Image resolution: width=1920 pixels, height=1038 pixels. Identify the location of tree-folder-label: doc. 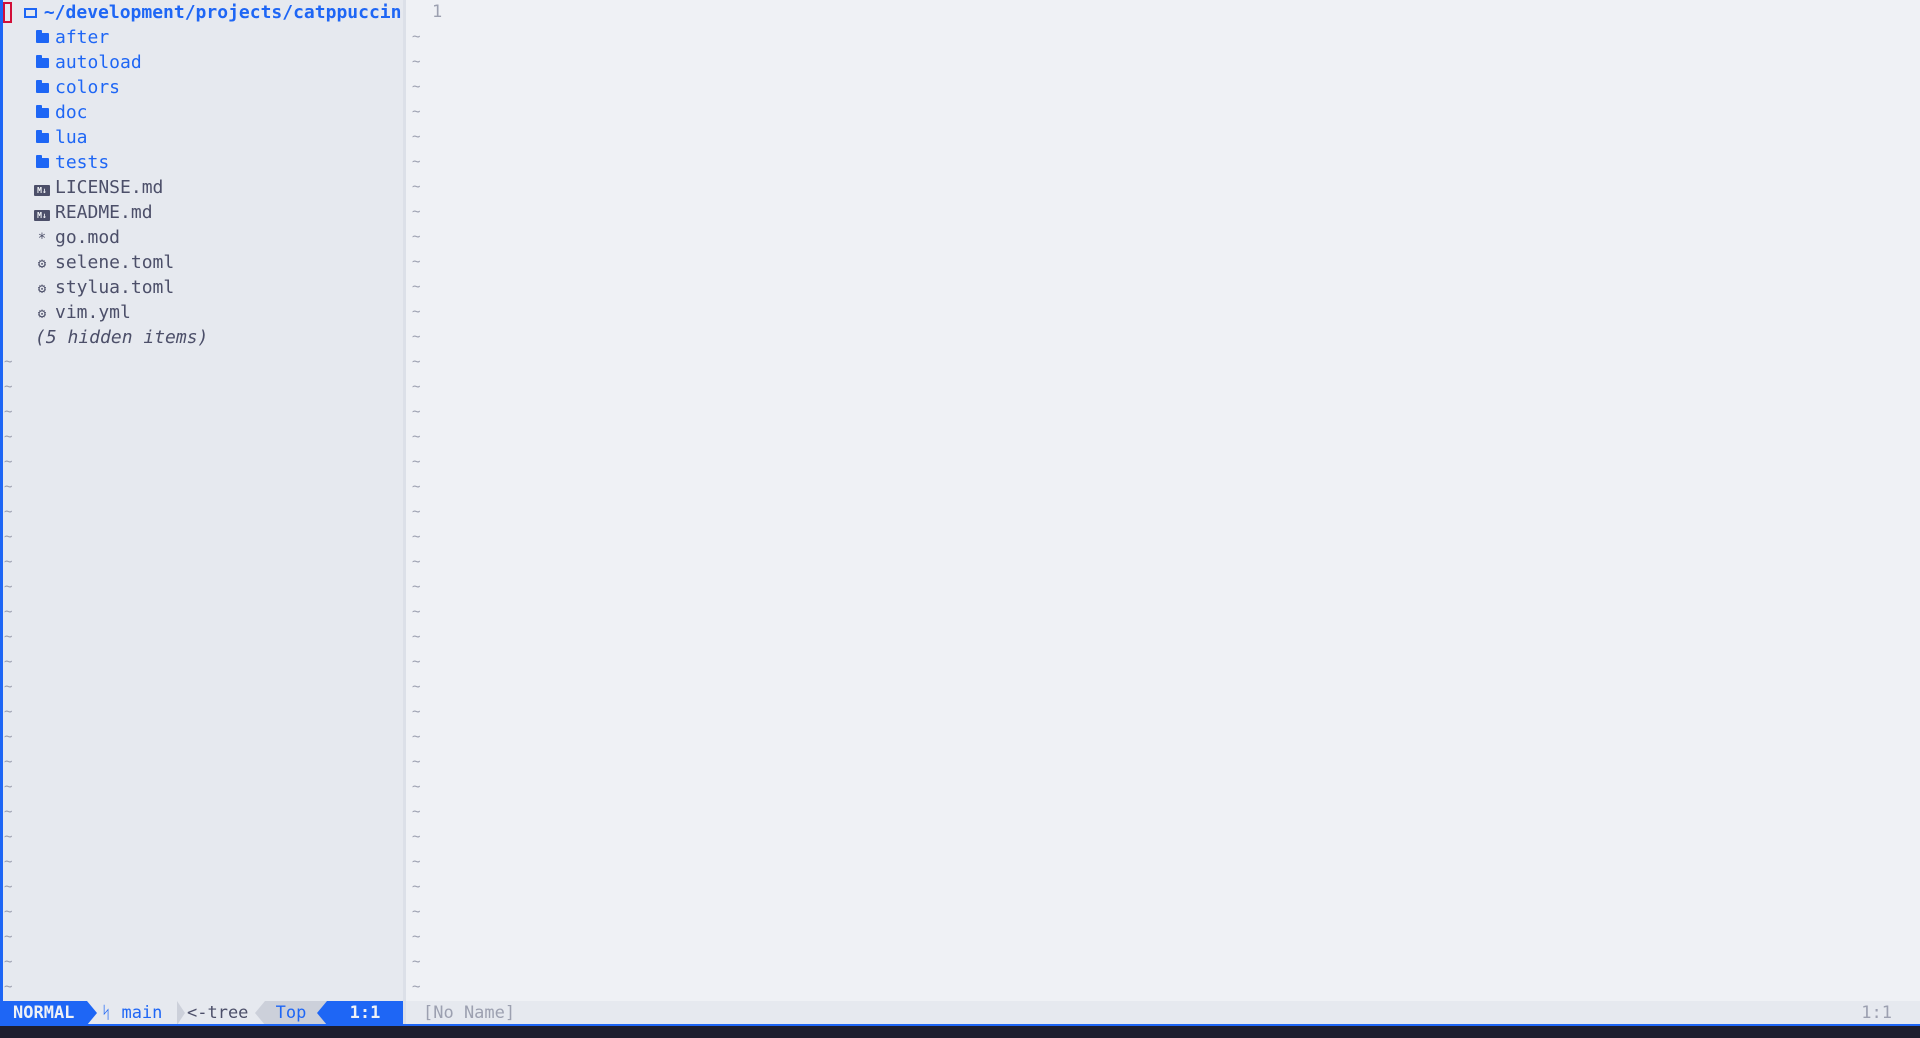
(71, 112).